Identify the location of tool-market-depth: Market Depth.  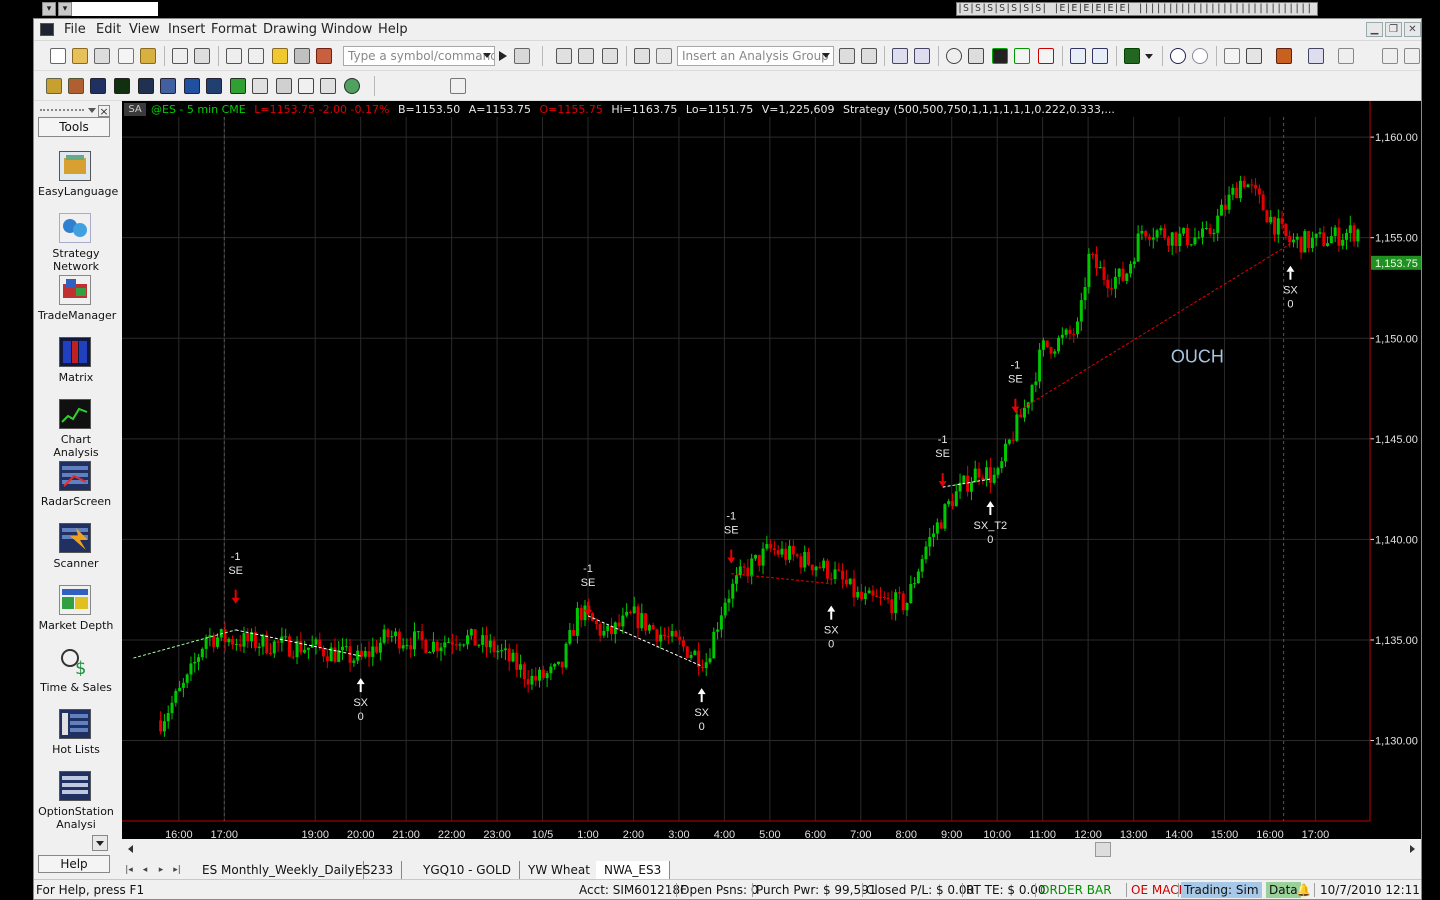
(76, 614).